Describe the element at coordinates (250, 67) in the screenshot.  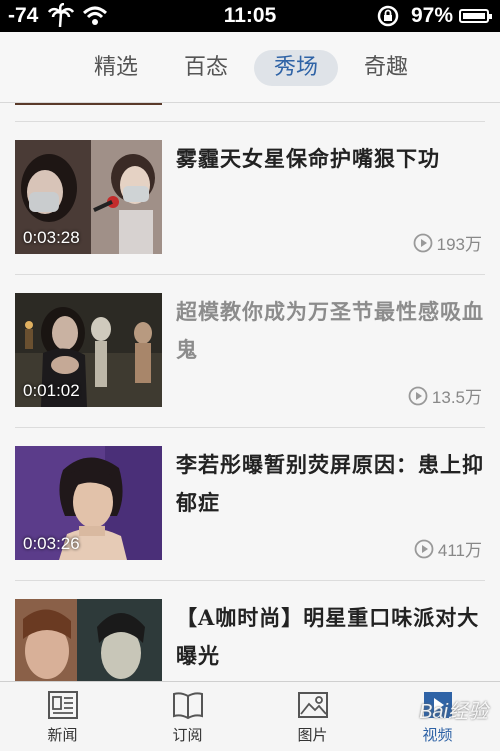
I see `category-tabs: 精选 百态 秀场 奇趣` at that location.